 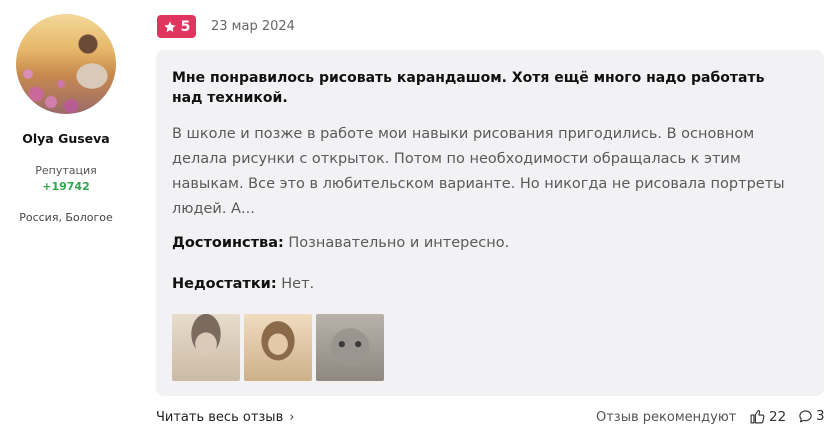 I want to click on rating-value: 5, so click(x=185, y=26).